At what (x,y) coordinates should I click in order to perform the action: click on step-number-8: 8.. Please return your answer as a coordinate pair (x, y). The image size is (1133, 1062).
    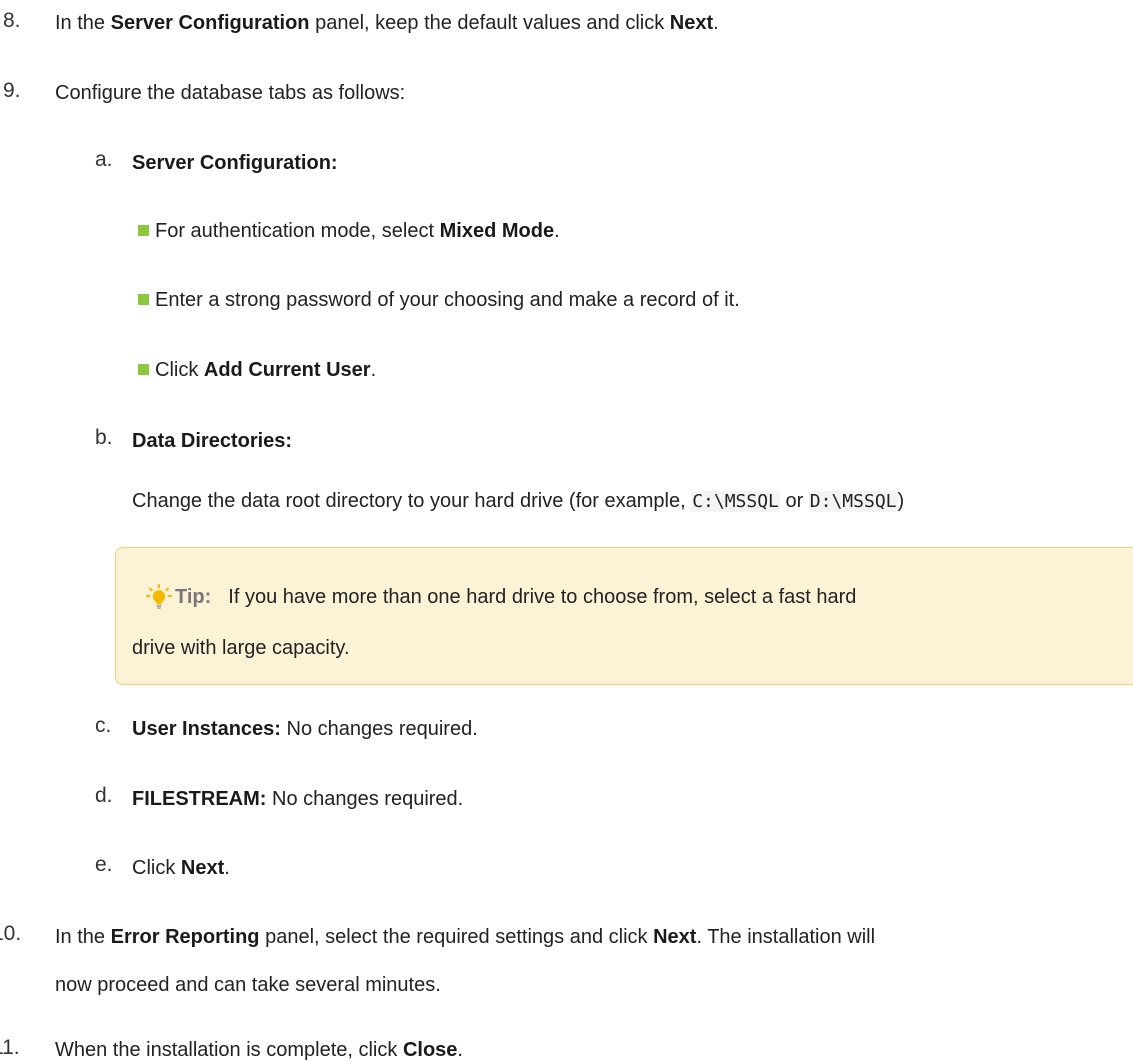
    Looking at the image, I should click on (12, 20).